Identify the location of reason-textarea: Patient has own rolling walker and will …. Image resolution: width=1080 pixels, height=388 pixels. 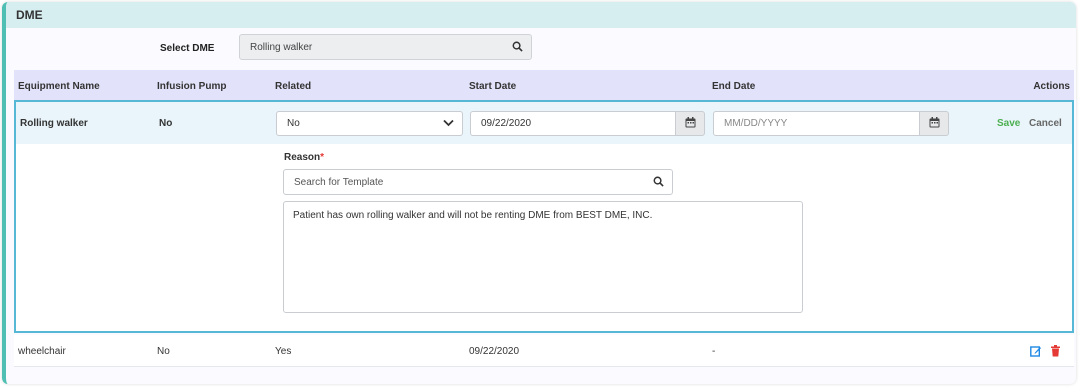
(543, 257).